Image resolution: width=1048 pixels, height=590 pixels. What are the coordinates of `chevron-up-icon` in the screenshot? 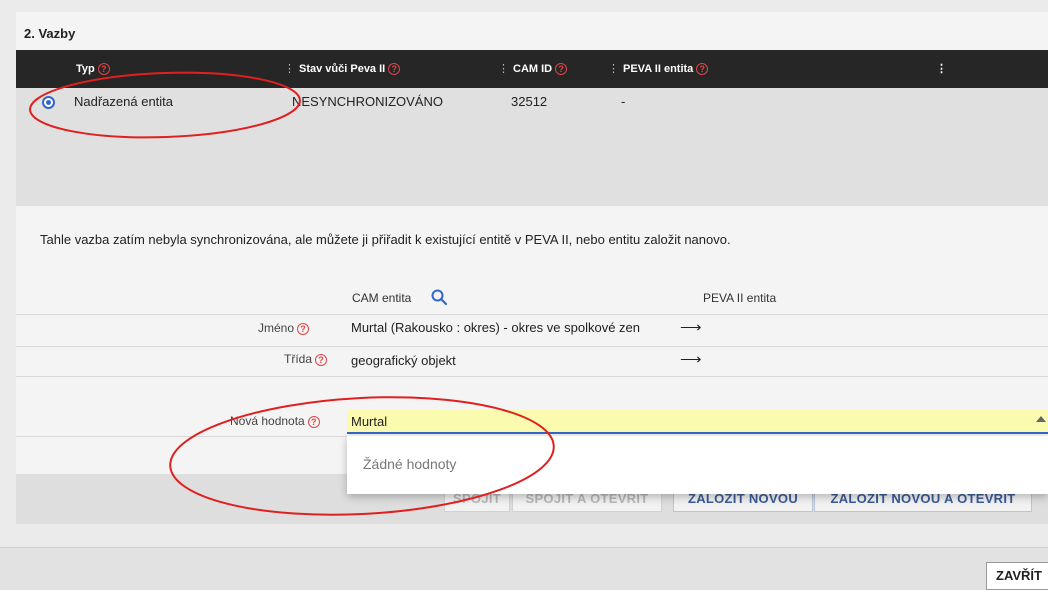 It's located at (1041, 419).